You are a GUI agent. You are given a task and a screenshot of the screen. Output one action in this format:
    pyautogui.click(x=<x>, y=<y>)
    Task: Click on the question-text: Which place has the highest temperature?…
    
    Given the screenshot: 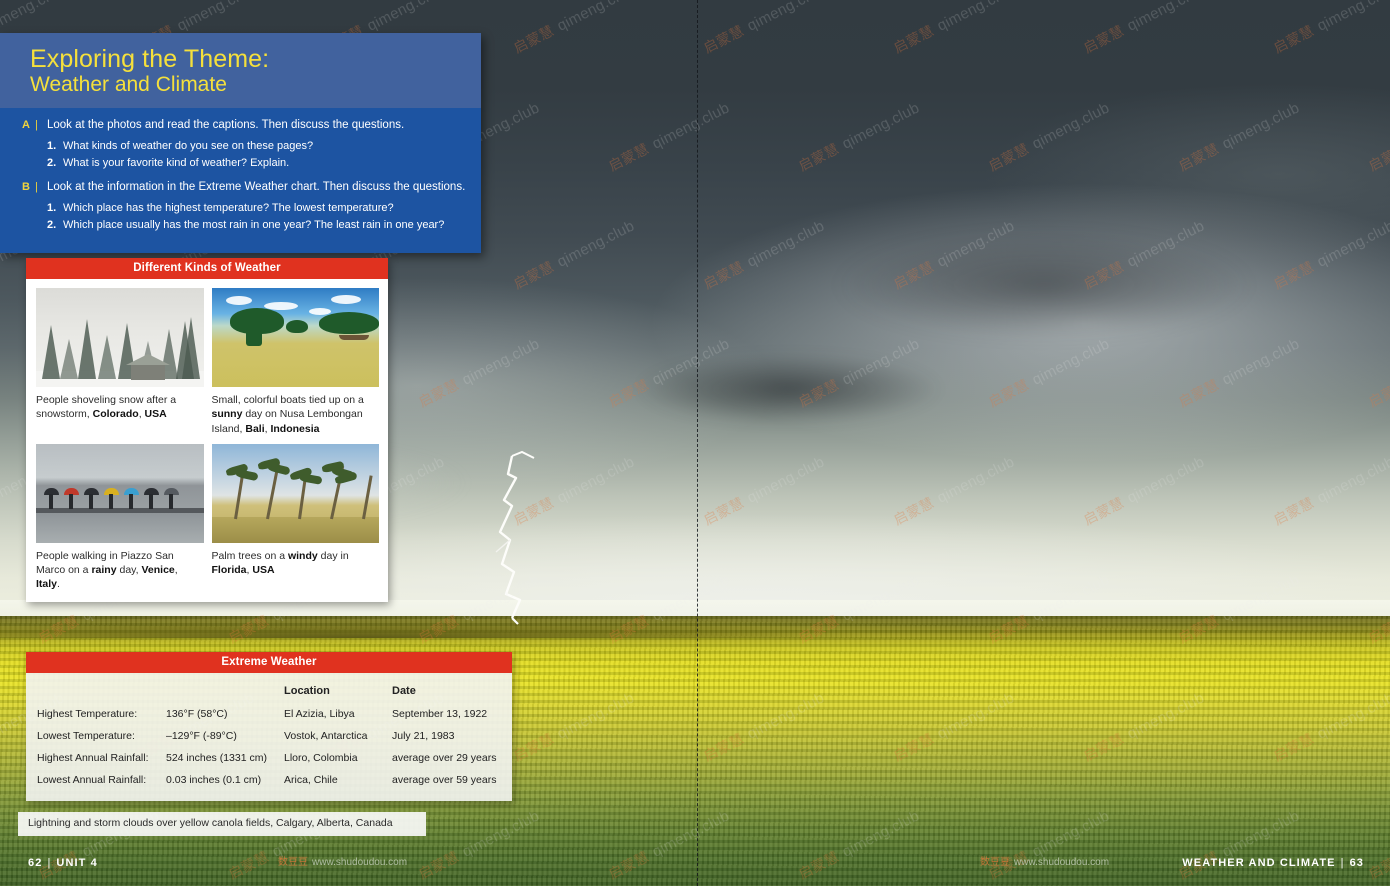 What is the action you would take?
    pyautogui.click(x=228, y=207)
    